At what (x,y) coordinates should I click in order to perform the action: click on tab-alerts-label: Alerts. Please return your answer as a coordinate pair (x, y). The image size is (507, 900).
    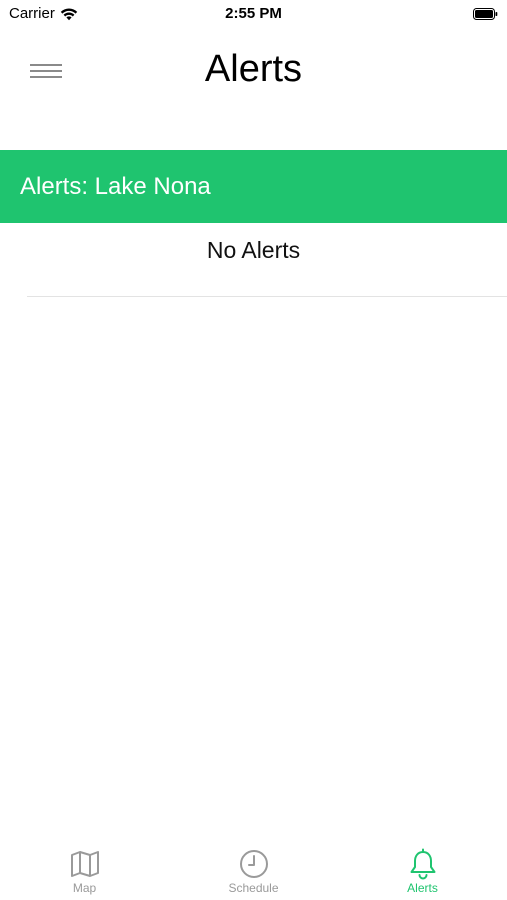
    Looking at the image, I should click on (422, 888).